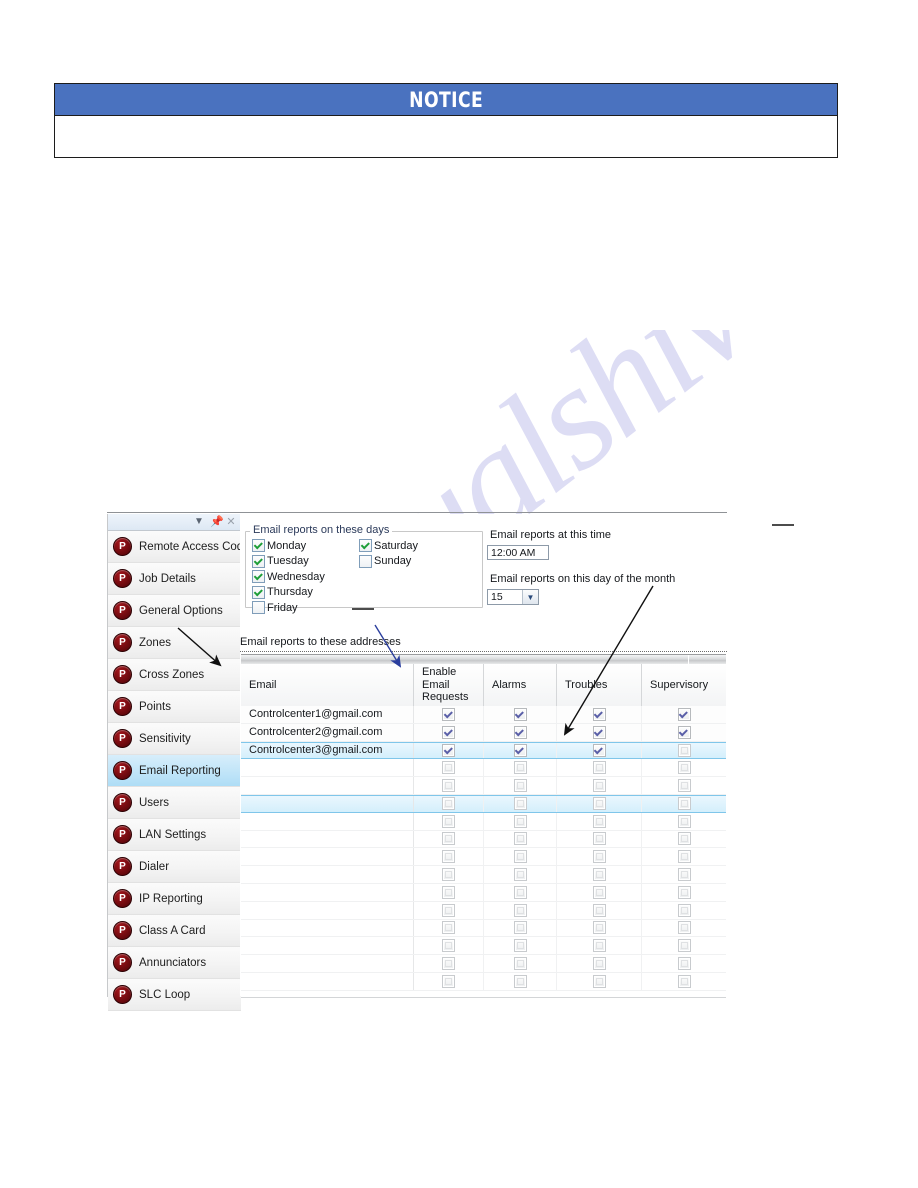 The height and width of the screenshot is (1188, 918). I want to click on sidebar-item-lan-settings: P LAN Settings, so click(174, 835).